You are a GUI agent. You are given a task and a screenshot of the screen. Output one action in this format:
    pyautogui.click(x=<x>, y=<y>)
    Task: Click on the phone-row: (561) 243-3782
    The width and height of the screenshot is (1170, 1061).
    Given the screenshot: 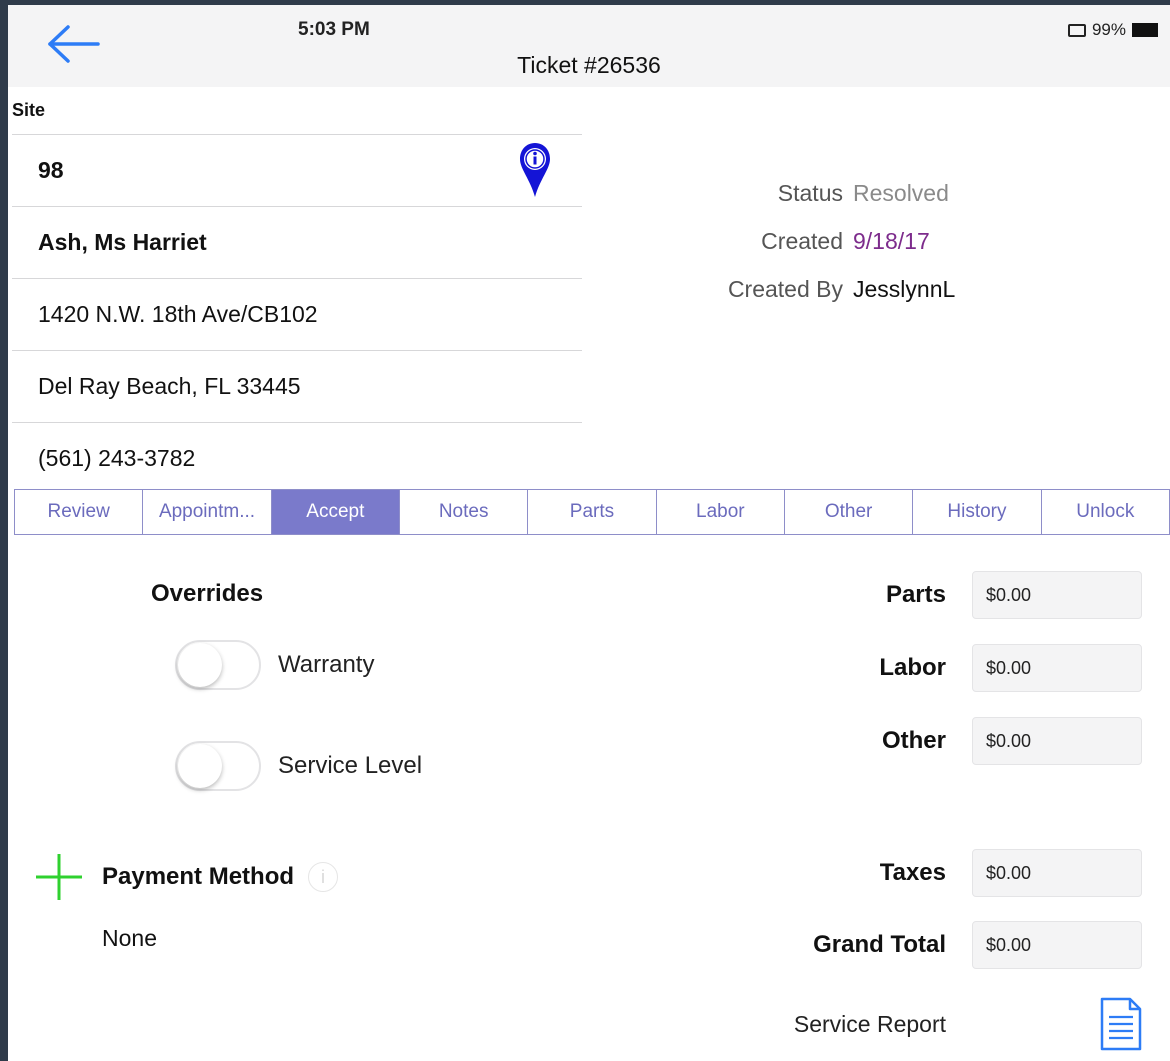 What is the action you would take?
    pyautogui.click(x=297, y=458)
    